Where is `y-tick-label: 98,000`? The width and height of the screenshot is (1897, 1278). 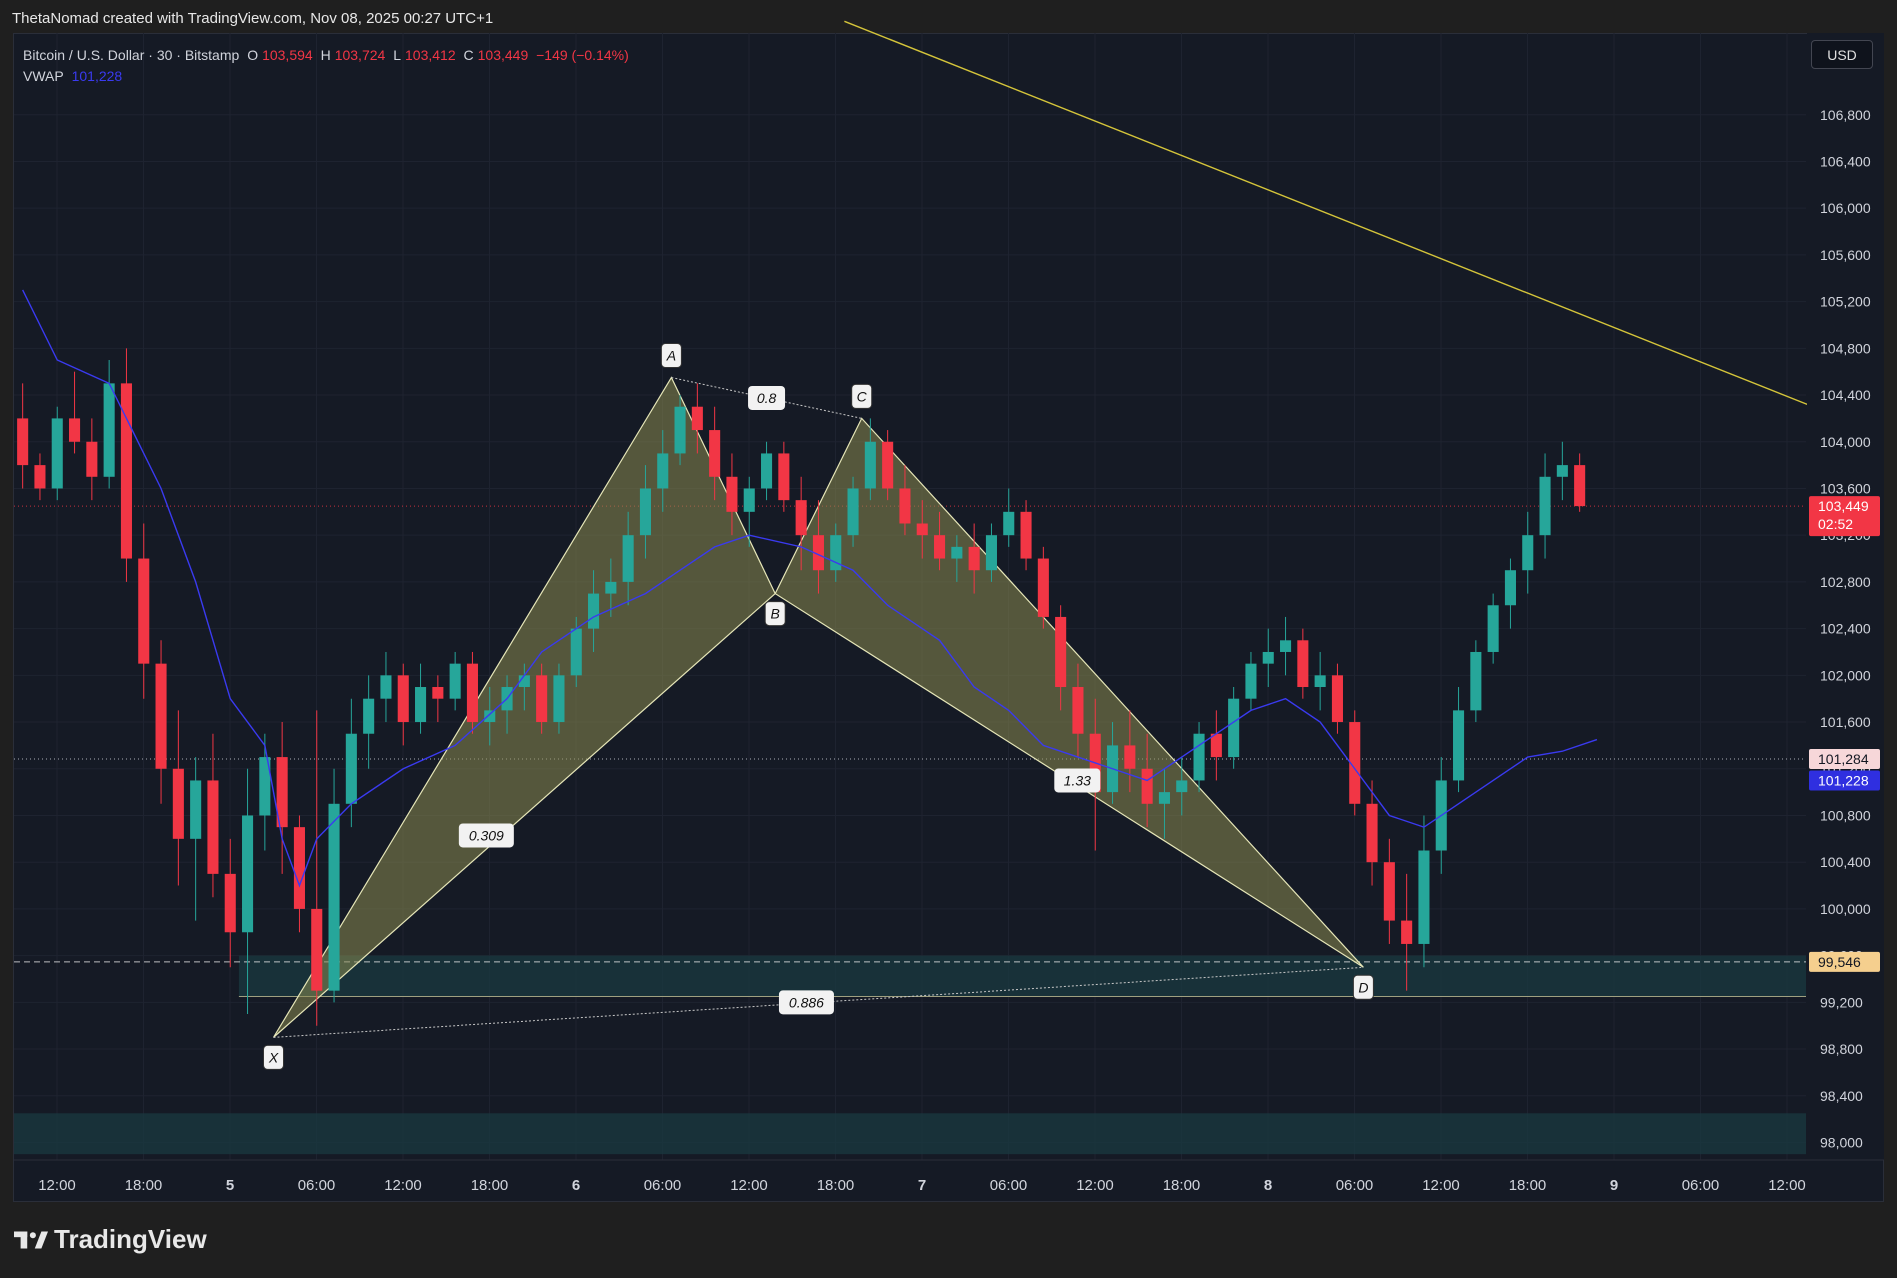 y-tick-label: 98,000 is located at coordinates (1841, 1142).